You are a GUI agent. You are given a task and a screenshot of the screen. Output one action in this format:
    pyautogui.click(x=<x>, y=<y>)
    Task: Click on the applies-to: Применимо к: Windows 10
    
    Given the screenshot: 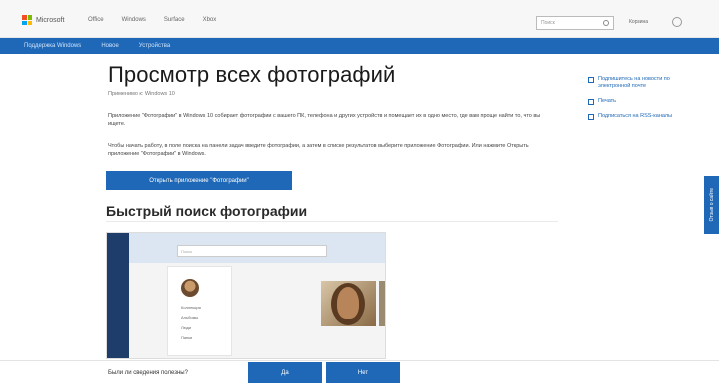 What is the action you would take?
    pyautogui.click(x=141, y=94)
    